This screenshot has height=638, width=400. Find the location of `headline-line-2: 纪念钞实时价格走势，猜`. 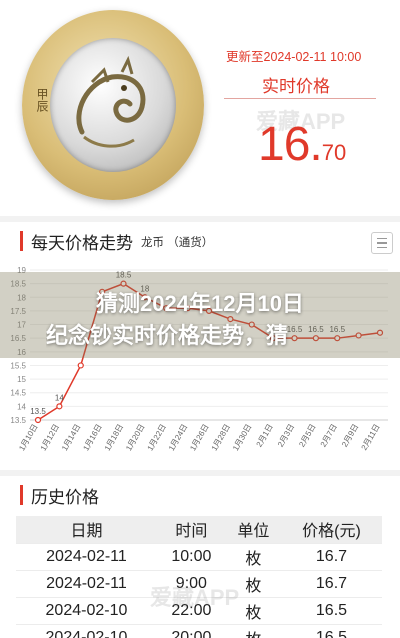

headline-line-2: 纪念钞实时价格走势，猜 is located at coordinates (167, 335).